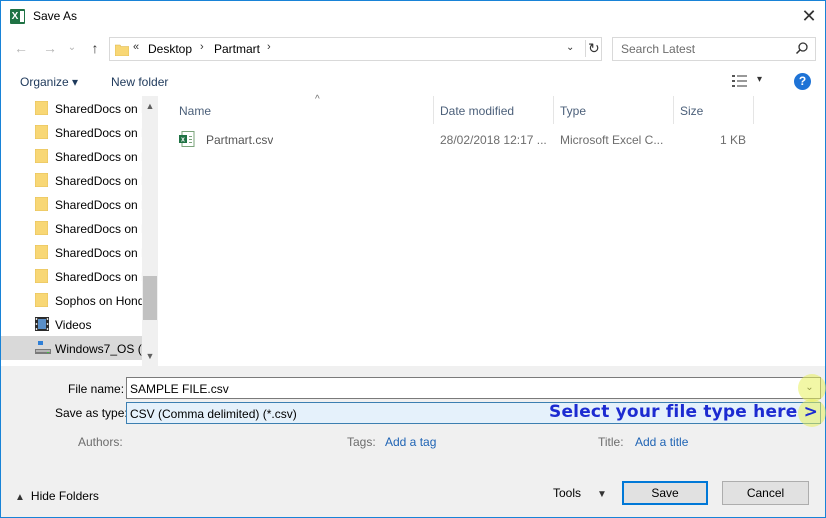 The height and width of the screenshot is (518, 826). I want to click on sidebar-item-label: Videos, so click(73, 325).